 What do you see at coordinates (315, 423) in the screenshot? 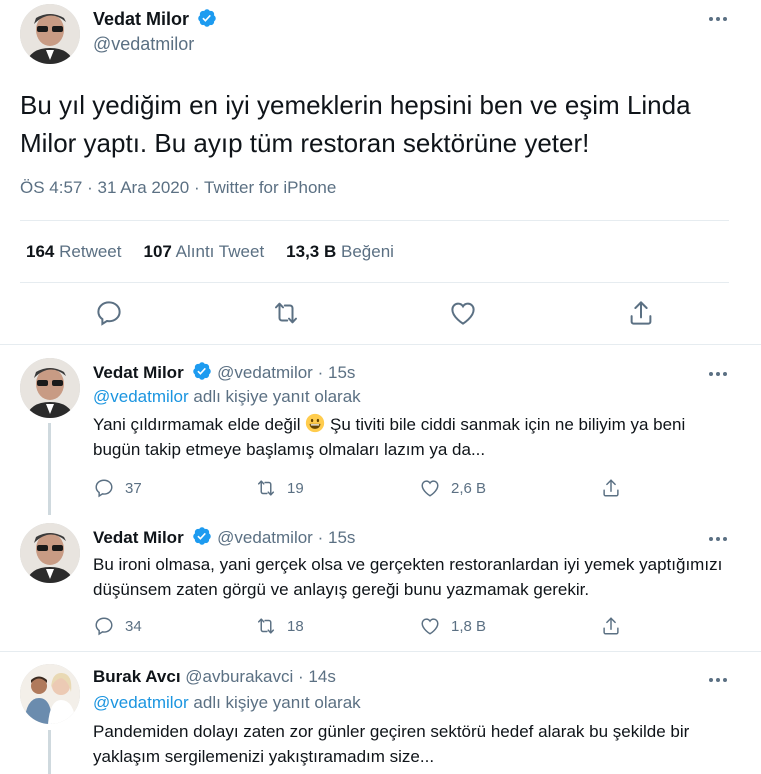
I see `grinning-face-emoji-icon` at bounding box center [315, 423].